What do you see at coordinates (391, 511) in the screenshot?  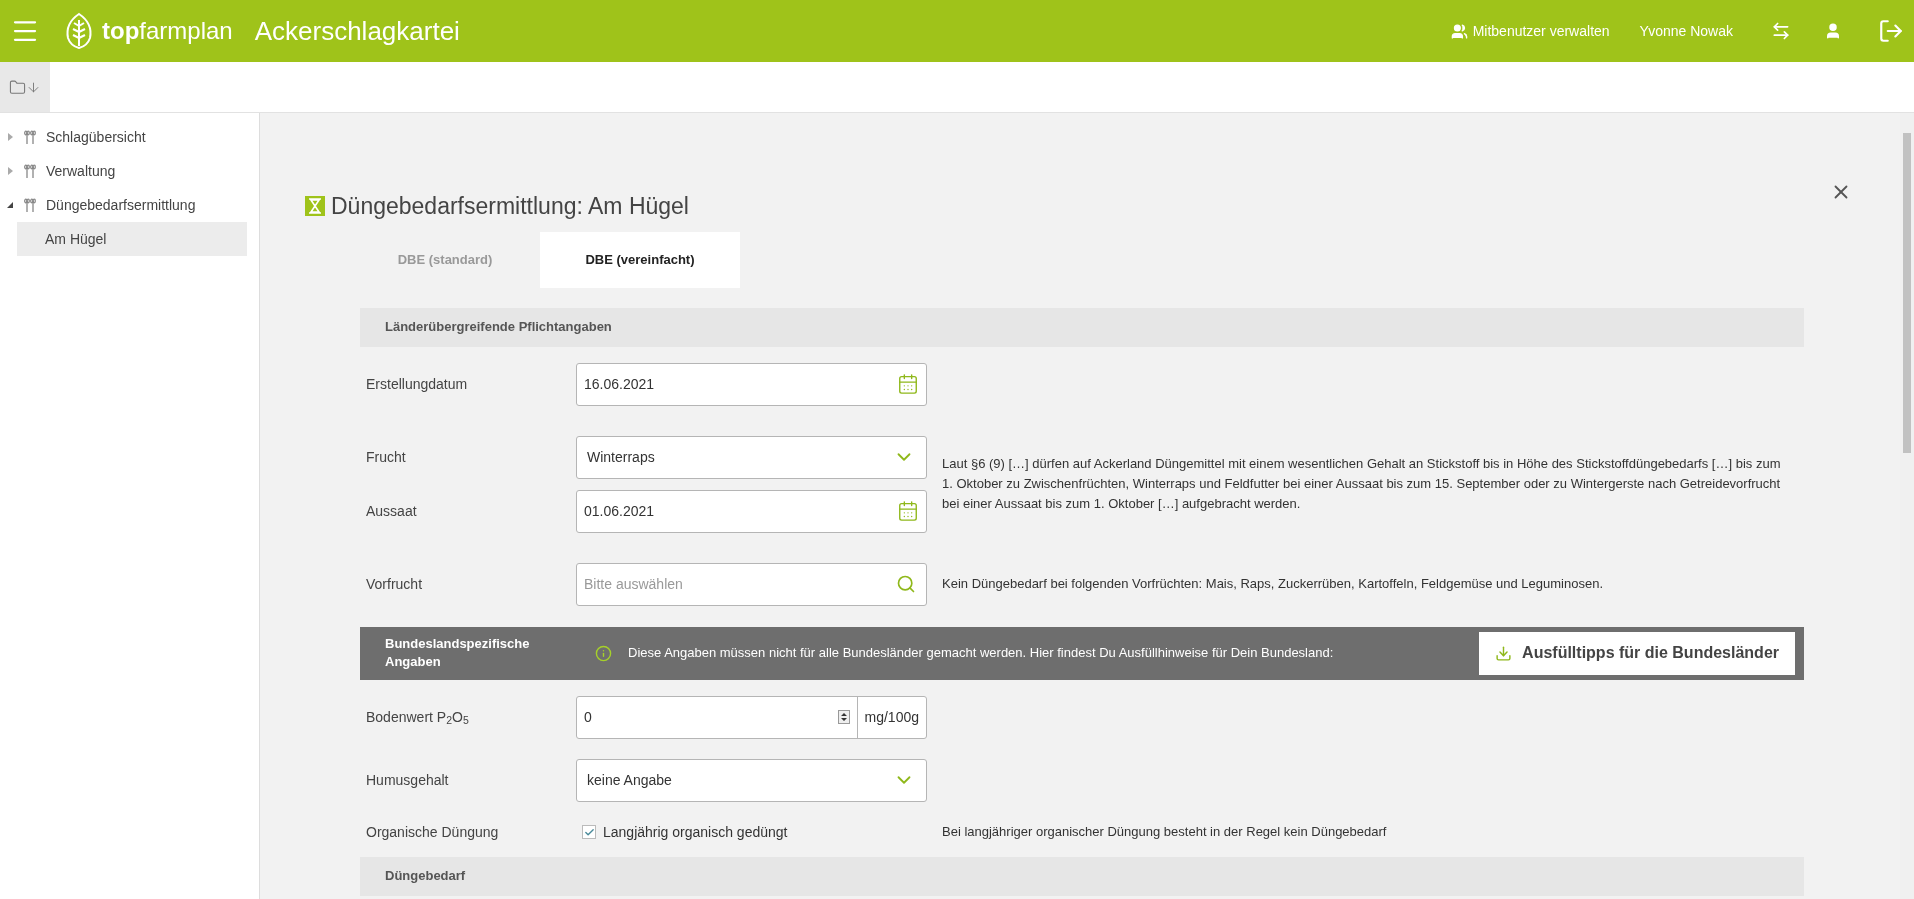 I see `field-label: Aussaat` at bounding box center [391, 511].